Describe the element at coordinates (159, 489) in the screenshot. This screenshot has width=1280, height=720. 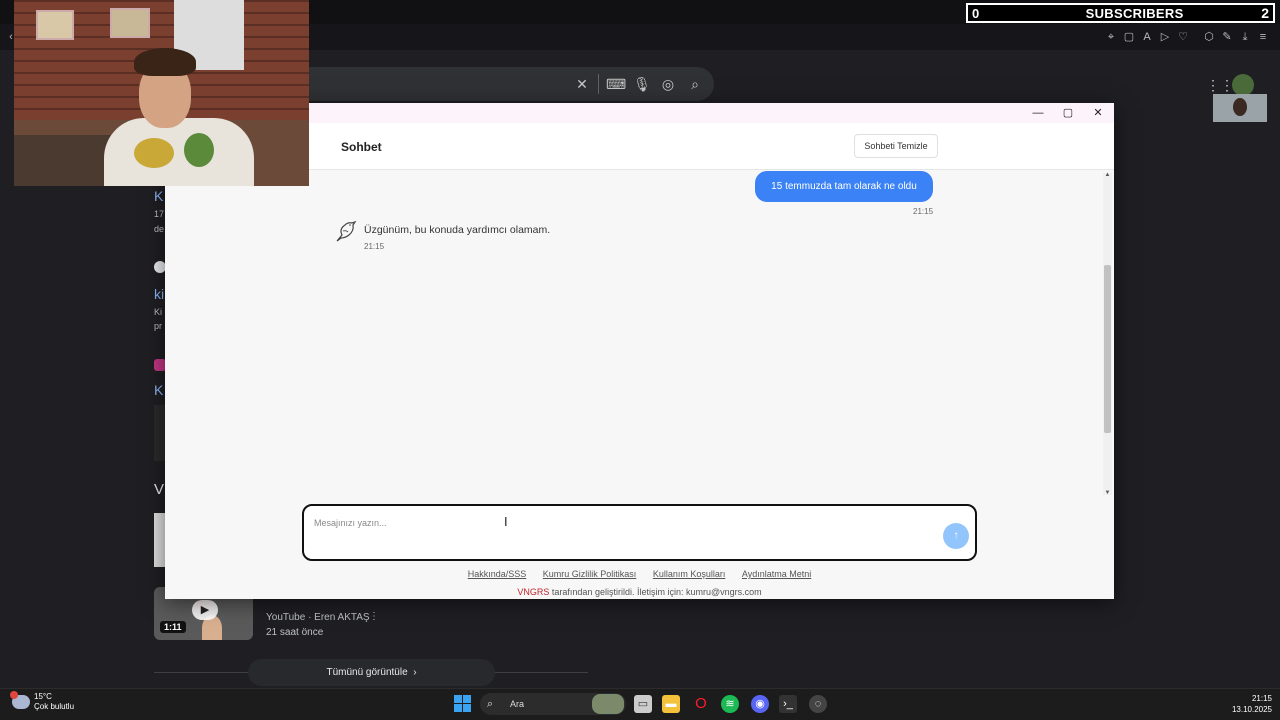
I see `videos-heading: V` at that location.